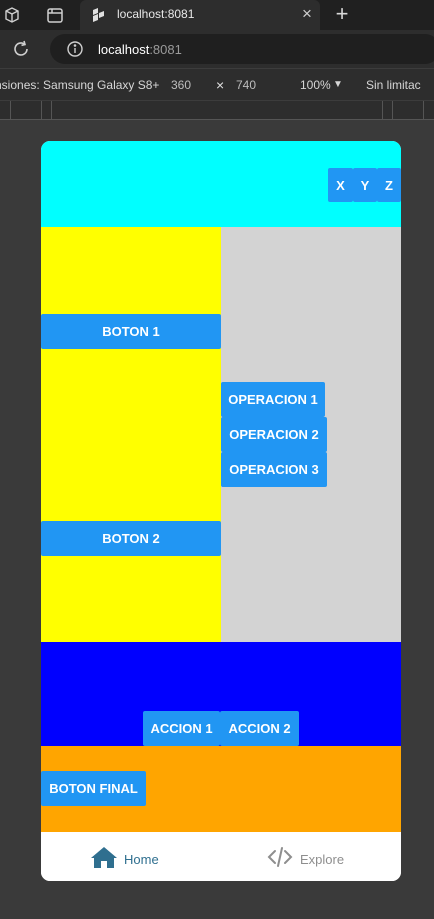 This screenshot has height=919, width=434. Describe the element at coordinates (340, 185) in the screenshot. I see `x-button: X` at that location.